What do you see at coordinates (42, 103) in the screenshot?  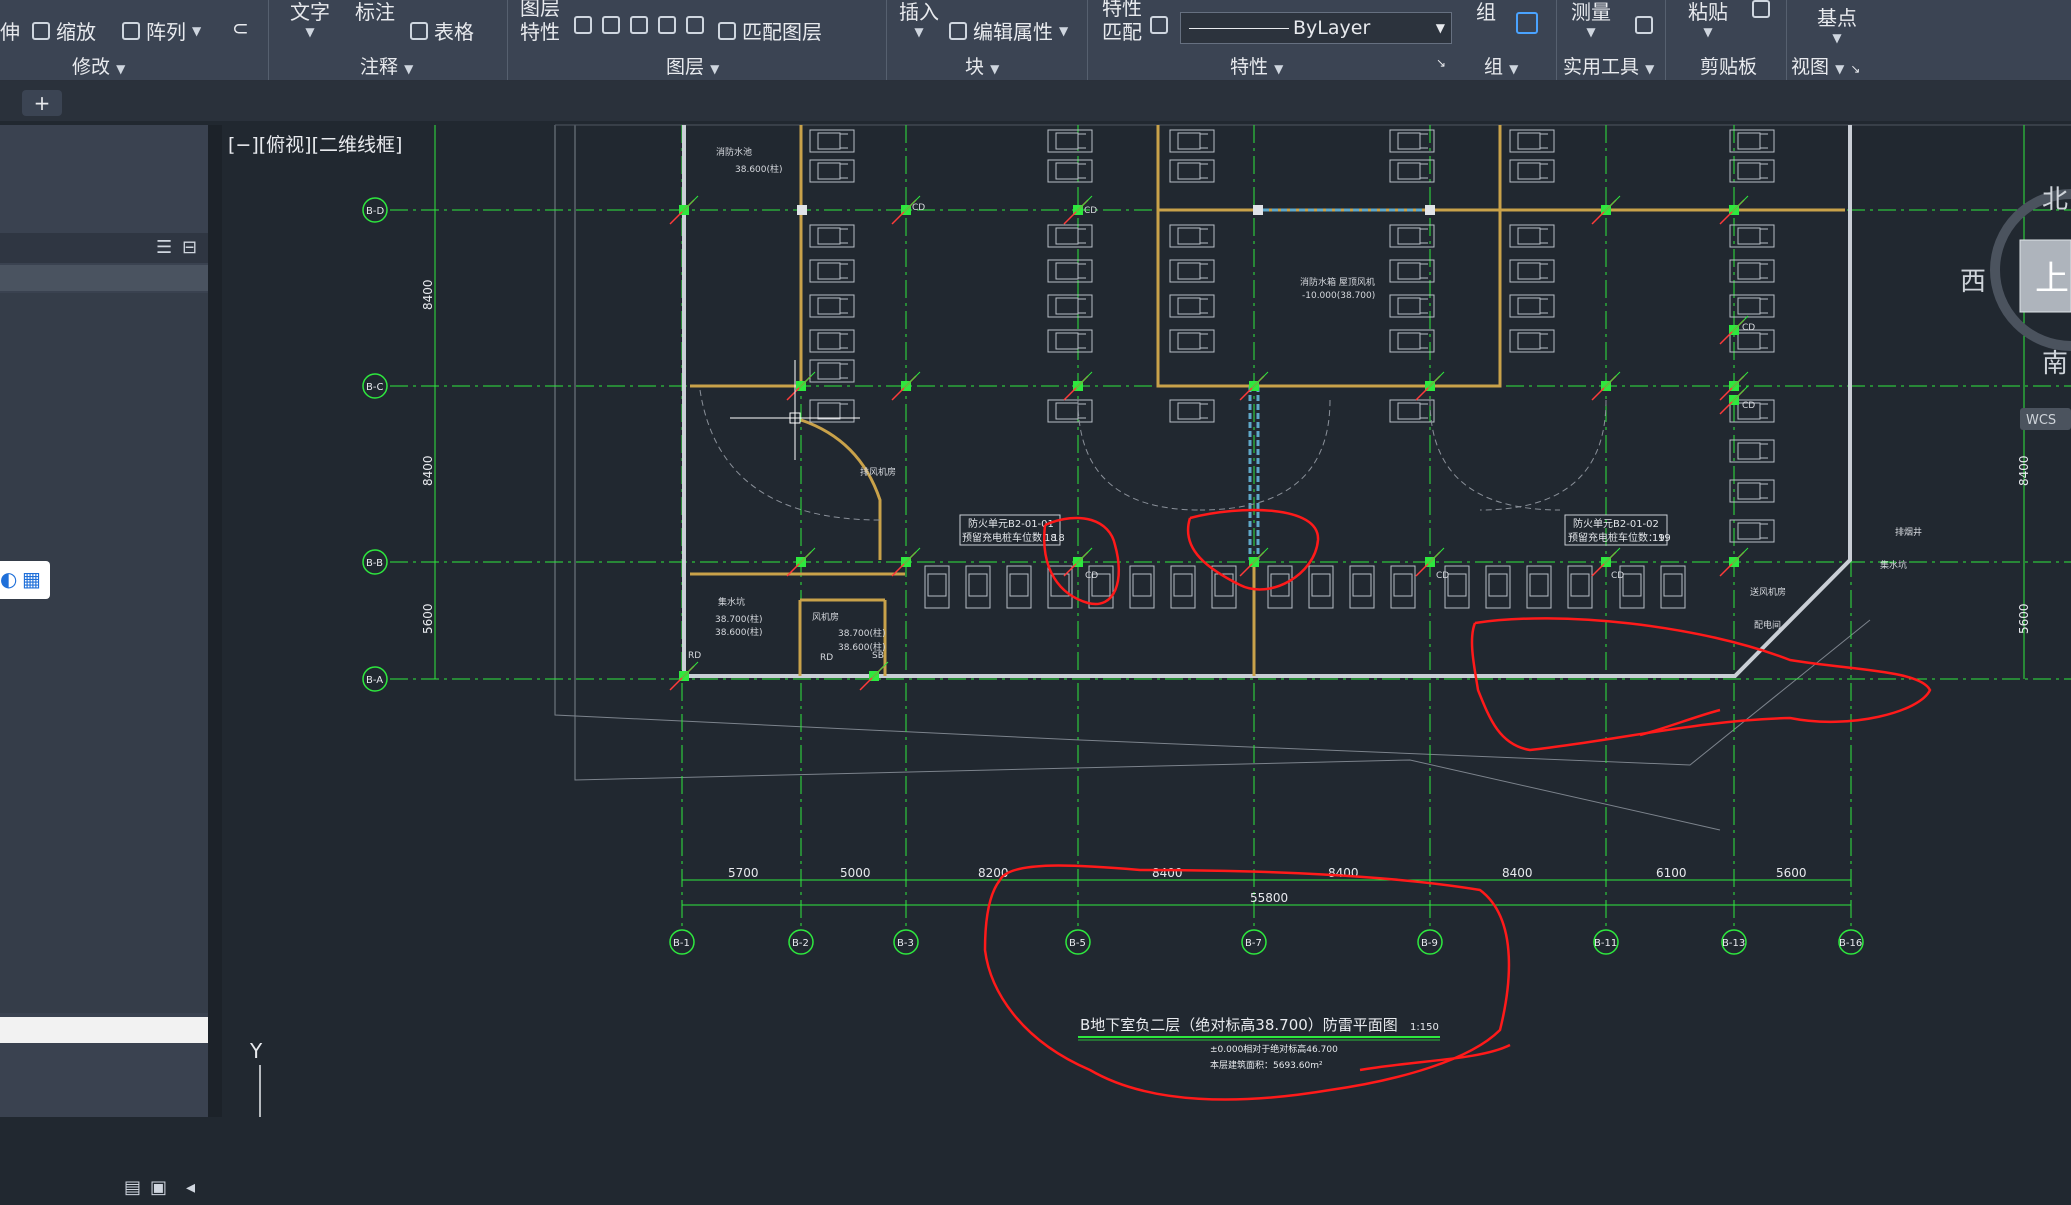 I see `new-tab-button: +` at bounding box center [42, 103].